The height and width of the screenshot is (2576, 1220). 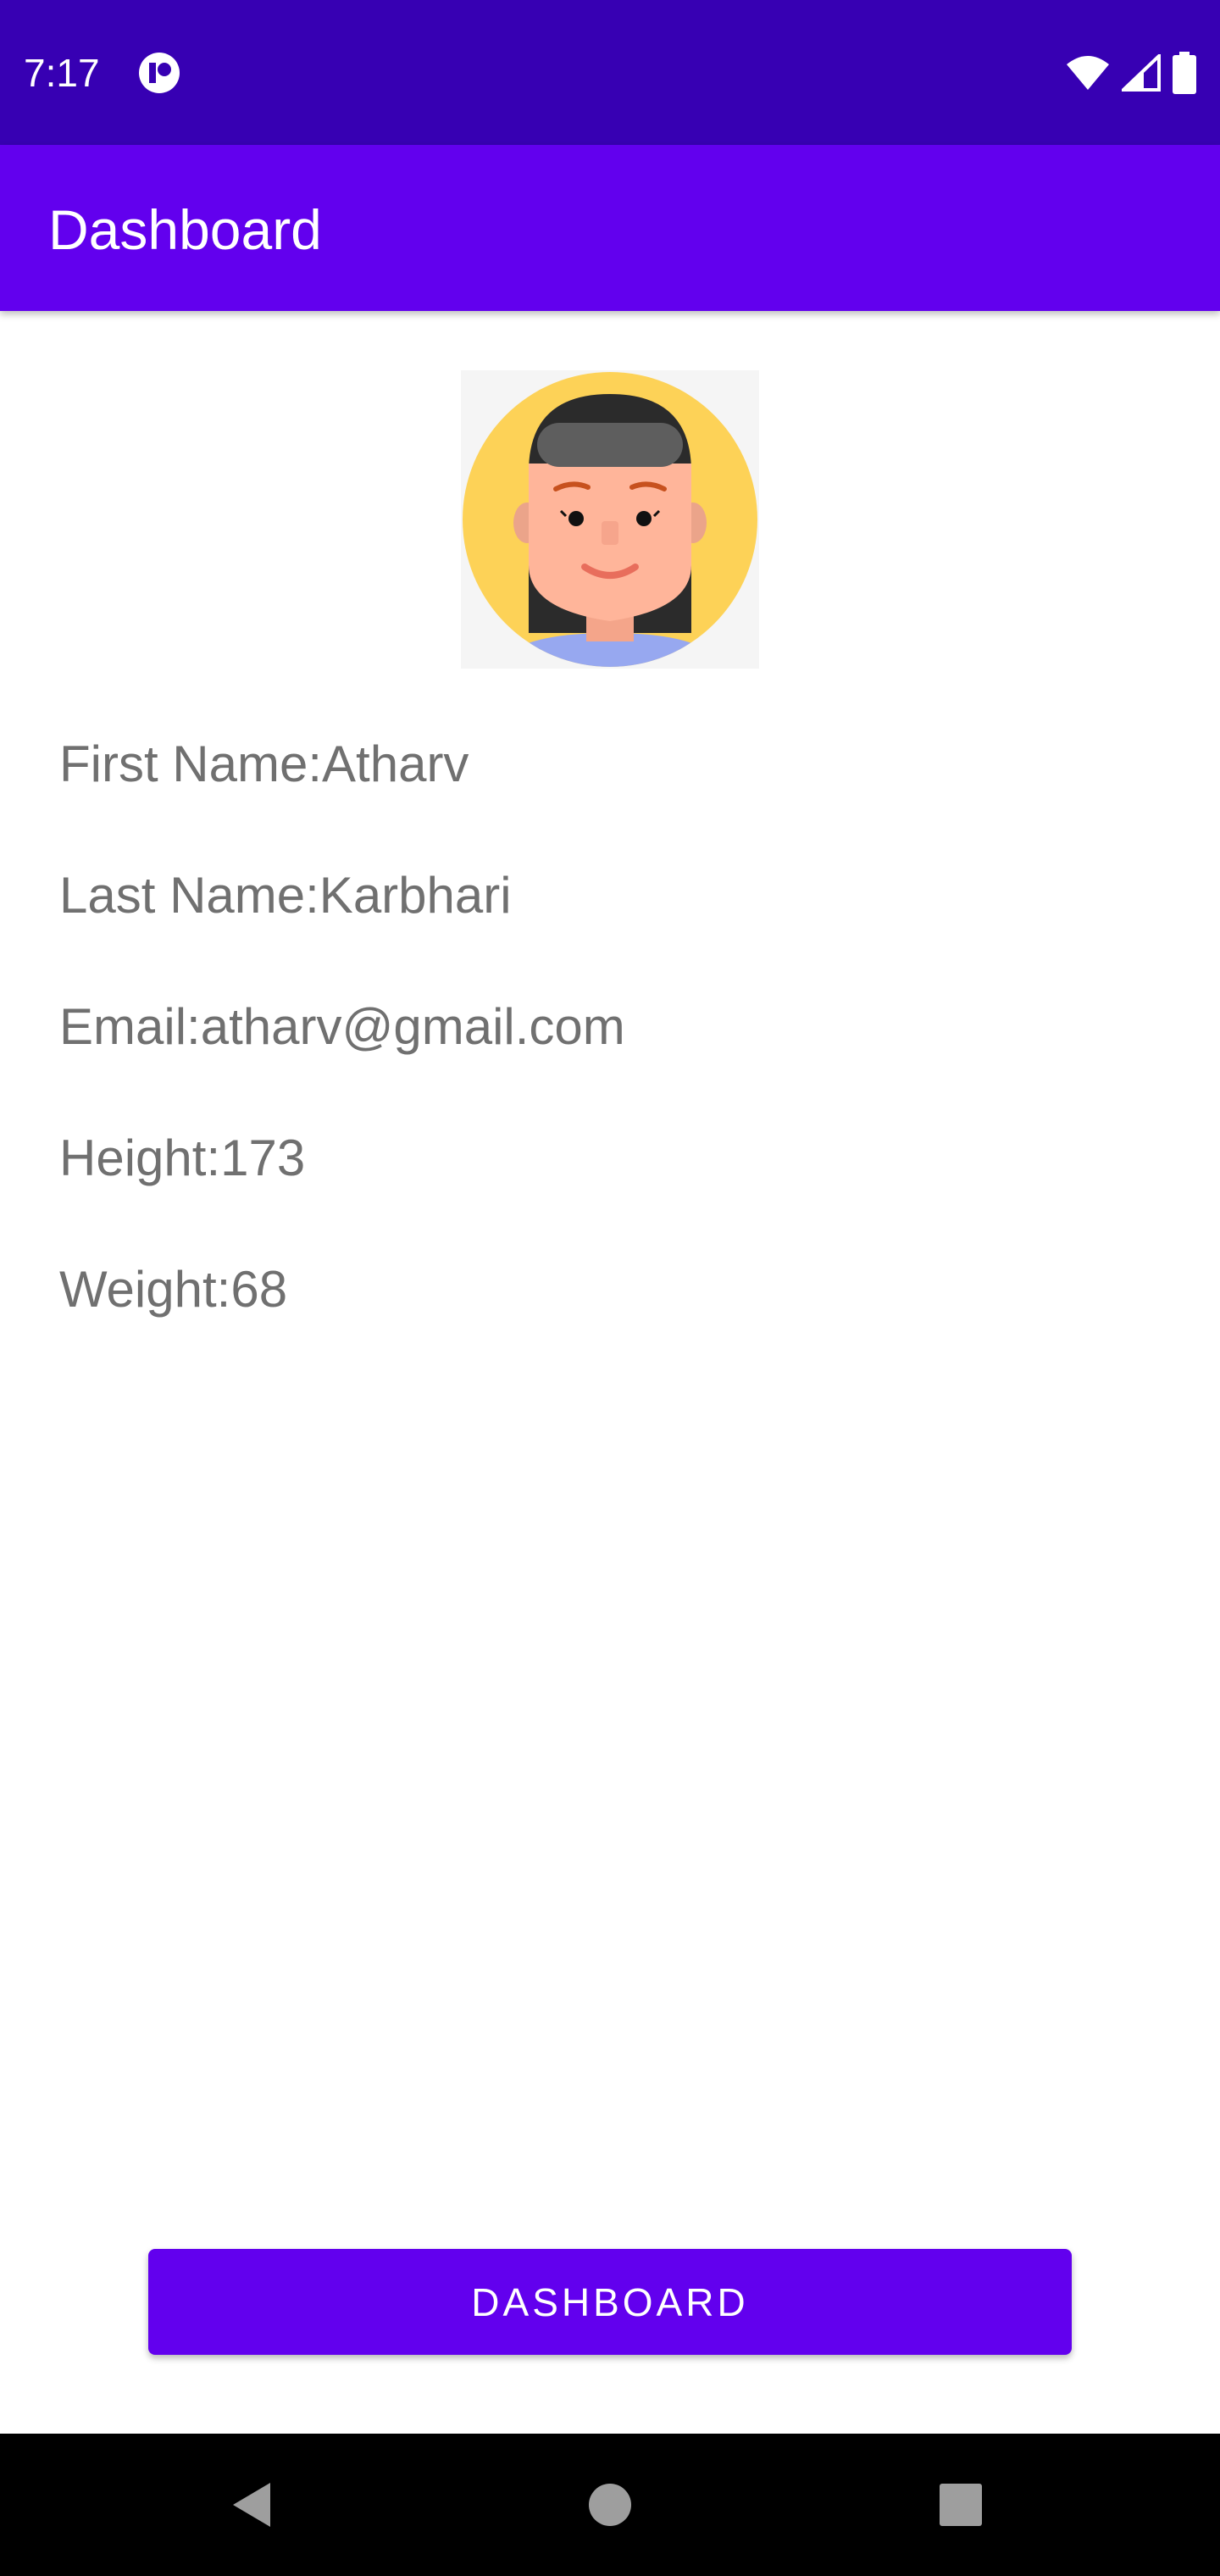 I want to click on profile-avatar-icon, so click(x=610, y=519).